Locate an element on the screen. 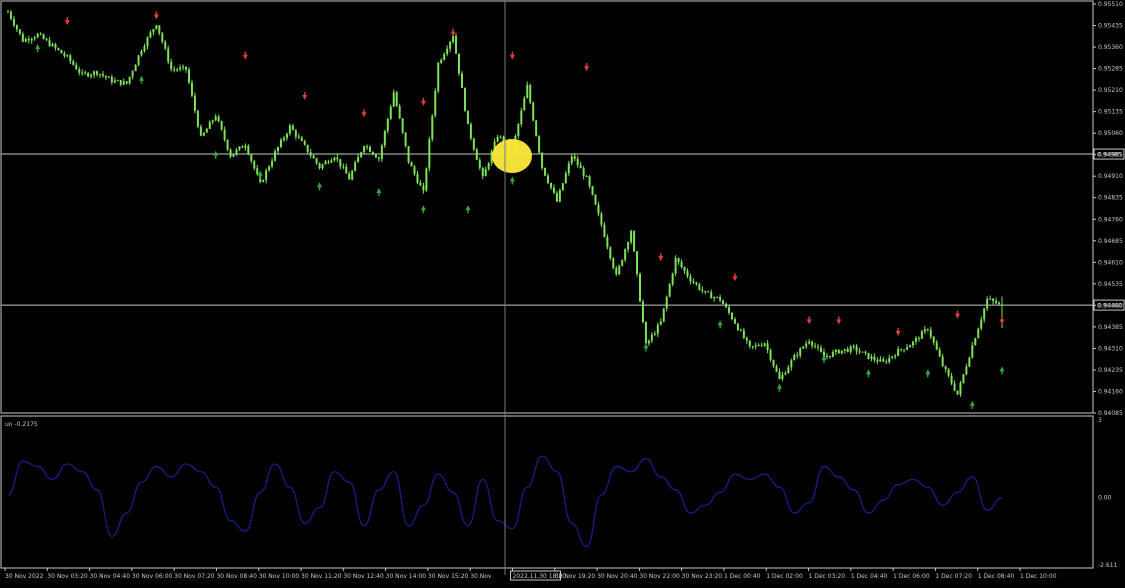 This screenshot has height=588, width=1125. price-tick-label: 0.94760 is located at coordinates (1110, 219).